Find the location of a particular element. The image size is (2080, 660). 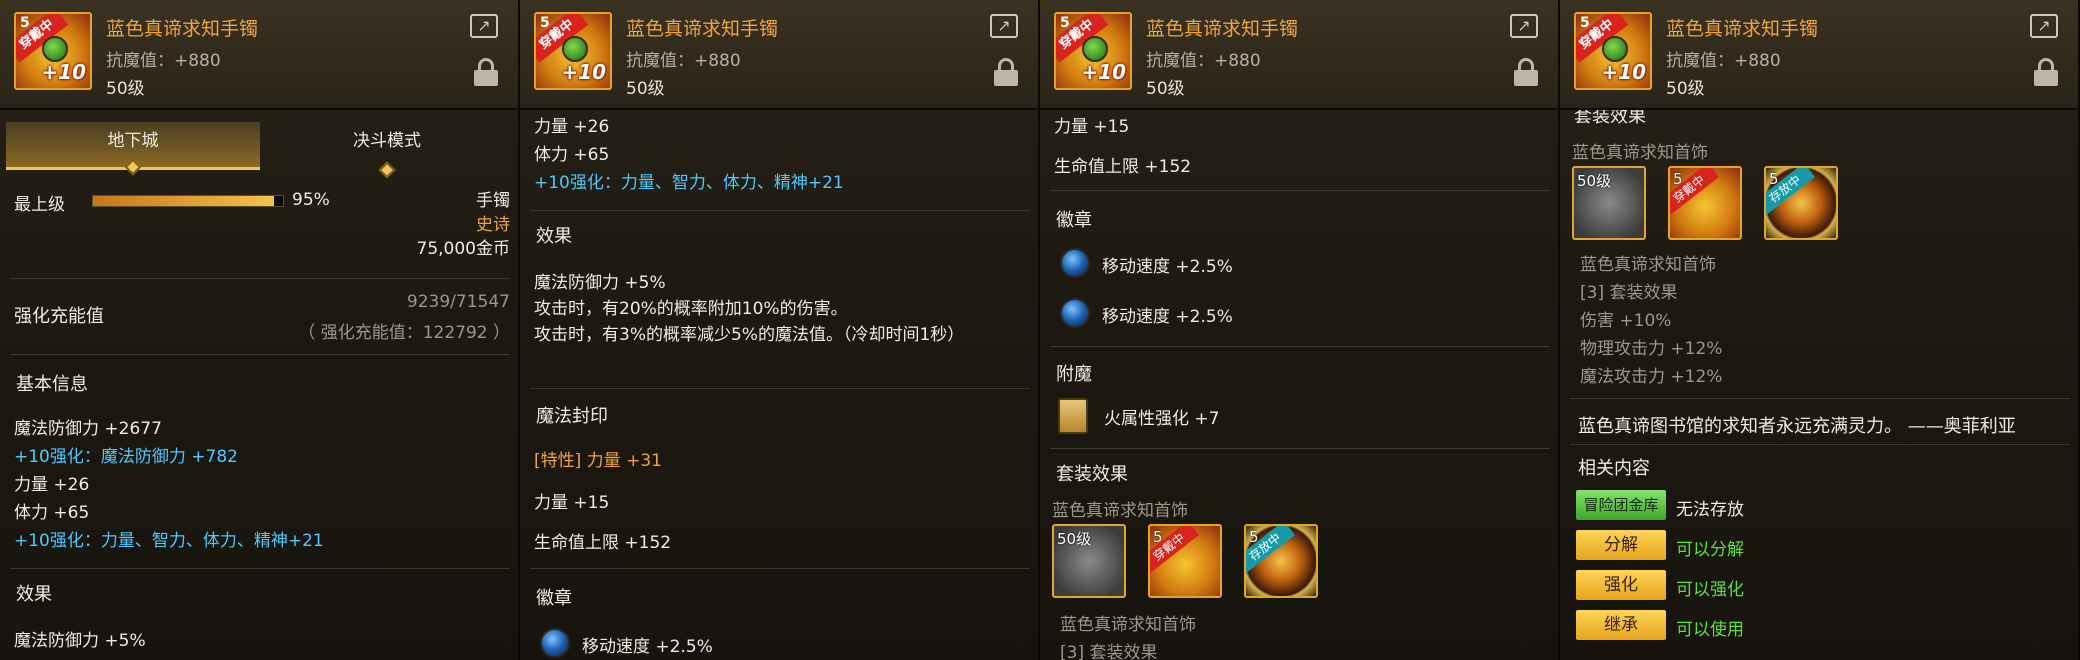

grade-bar is located at coordinates (188, 201).